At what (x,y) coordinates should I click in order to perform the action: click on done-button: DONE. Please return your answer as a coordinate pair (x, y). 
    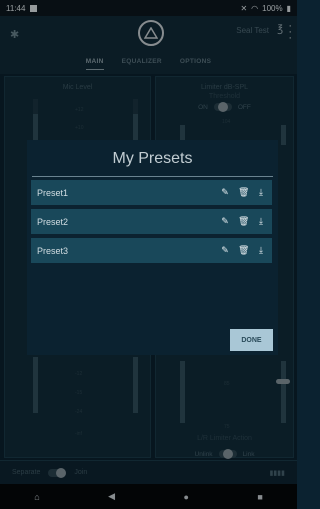
    Looking at the image, I should click on (251, 340).